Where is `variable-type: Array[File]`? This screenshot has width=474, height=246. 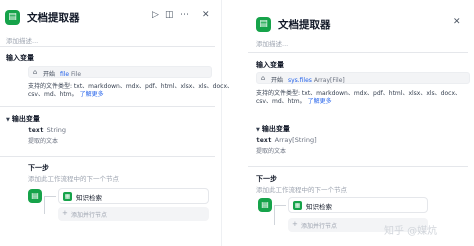
variable-type: Array[File] is located at coordinates (329, 80).